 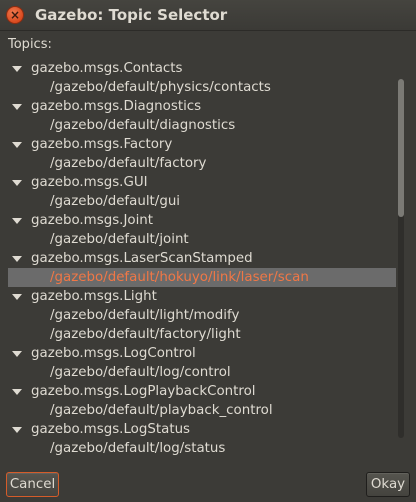 I want to click on topic-row: /gazebo/default/joint, so click(x=202, y=239).